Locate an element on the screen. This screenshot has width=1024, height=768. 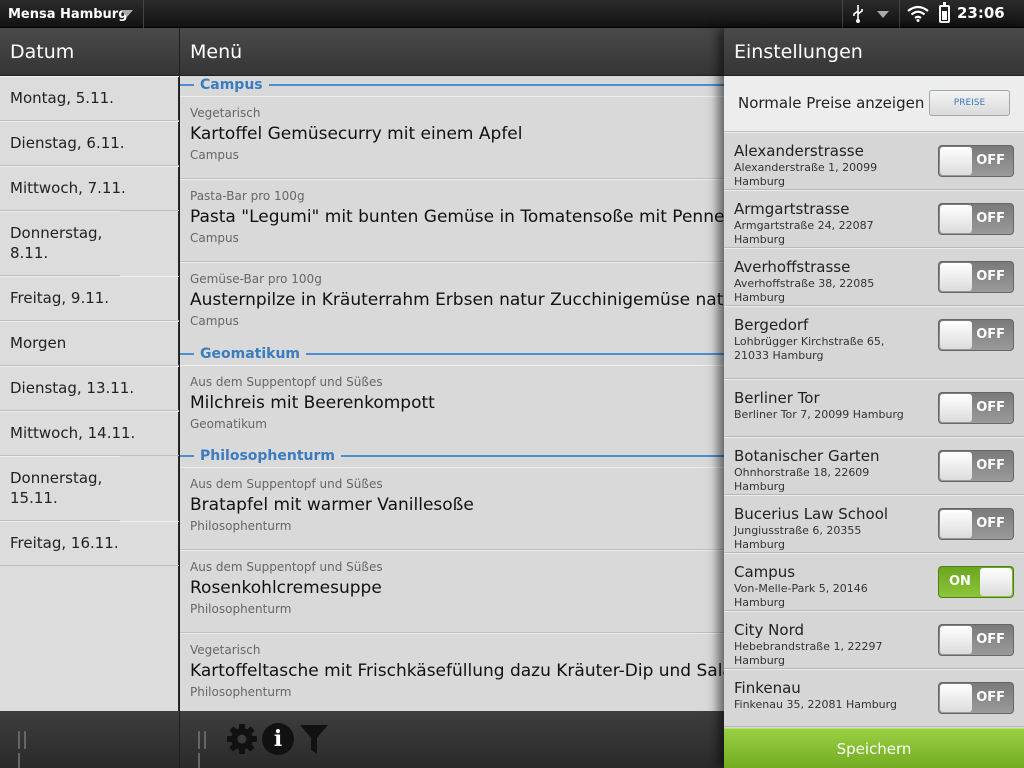
prices-button: PREISE is located at coordinates (969, 103).